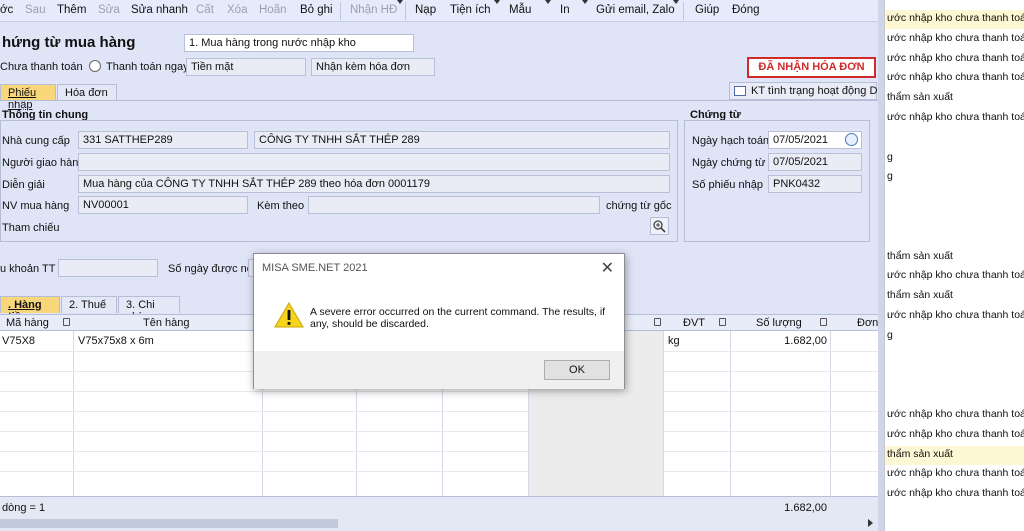 The image size is (1024, 531). I want to click on tab-cost: 3. Chi phí, so click(149, 309).